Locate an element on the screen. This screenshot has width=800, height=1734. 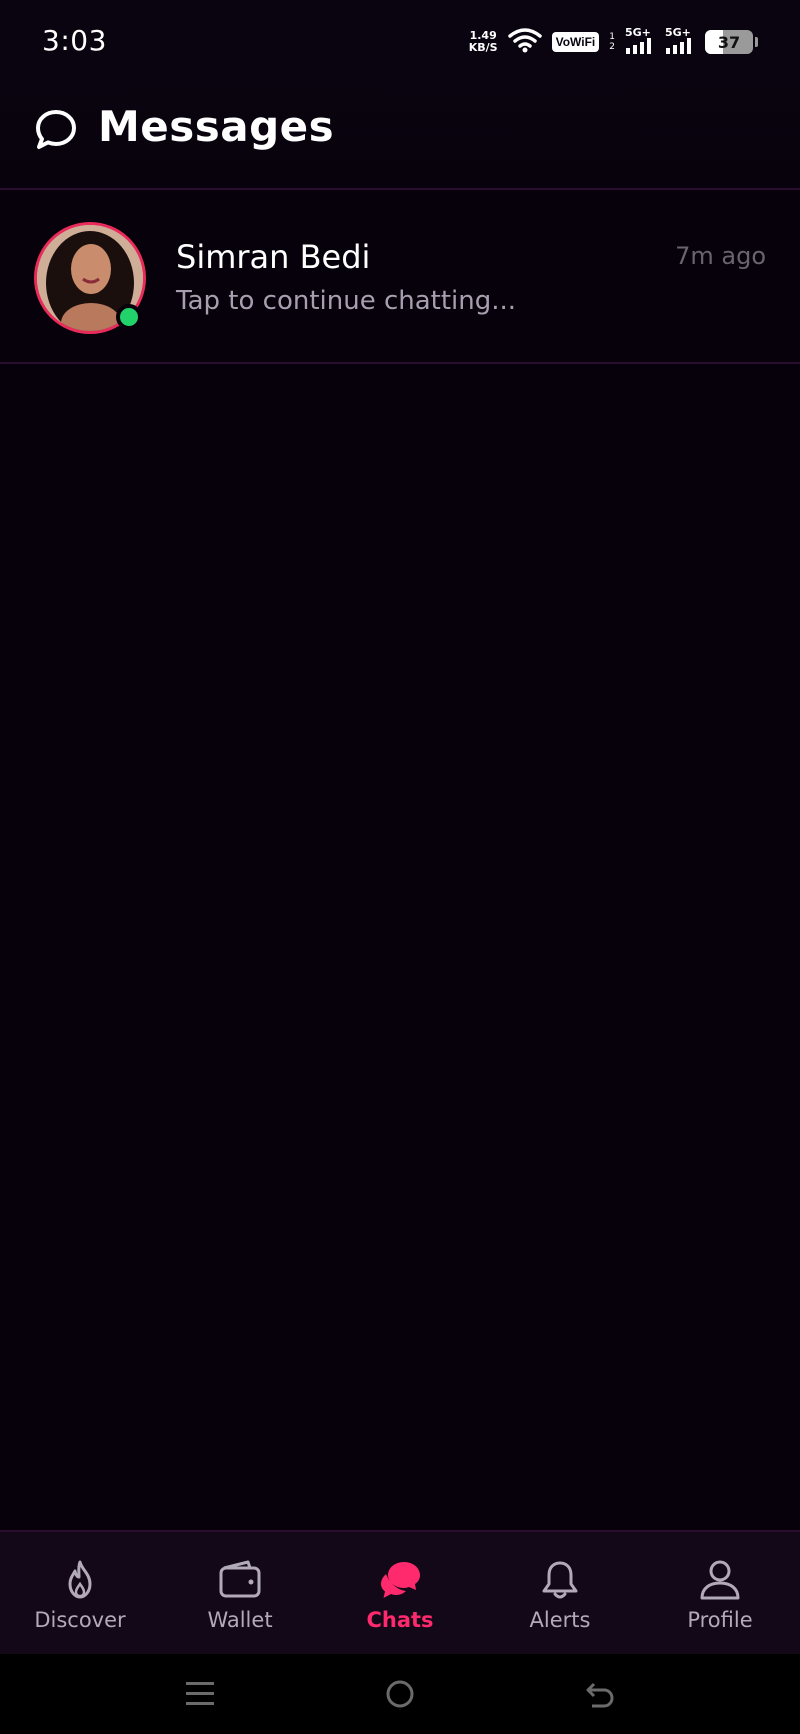
signal-2-label: 5G+ is located at coordinates (678, 32).